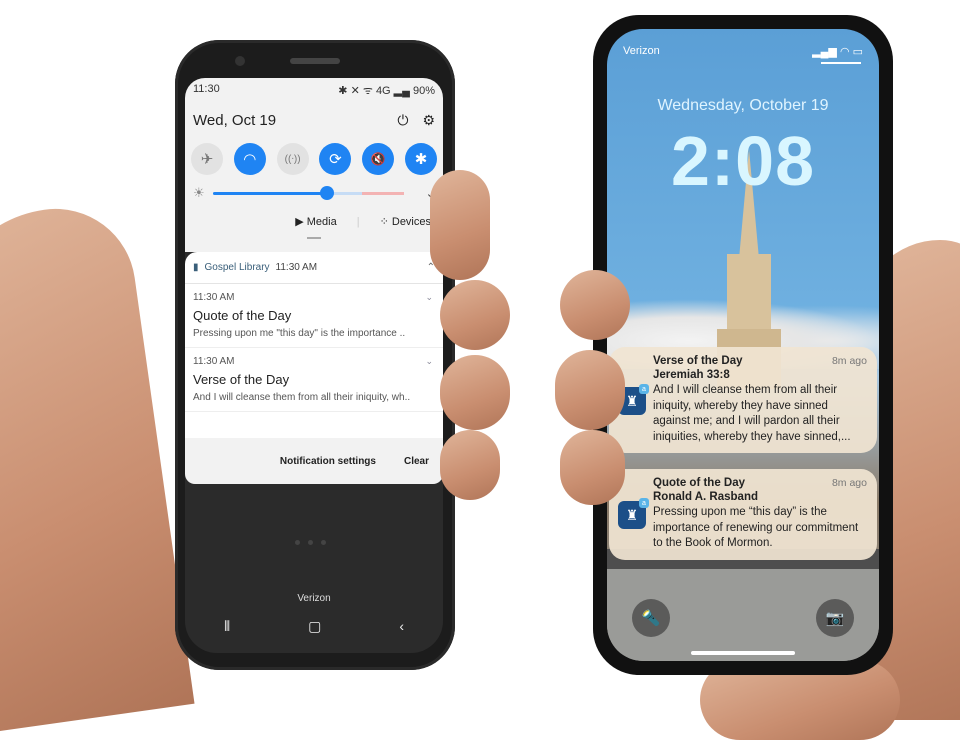  I want to click on media-button: ▶ Media, so click(315, 221).